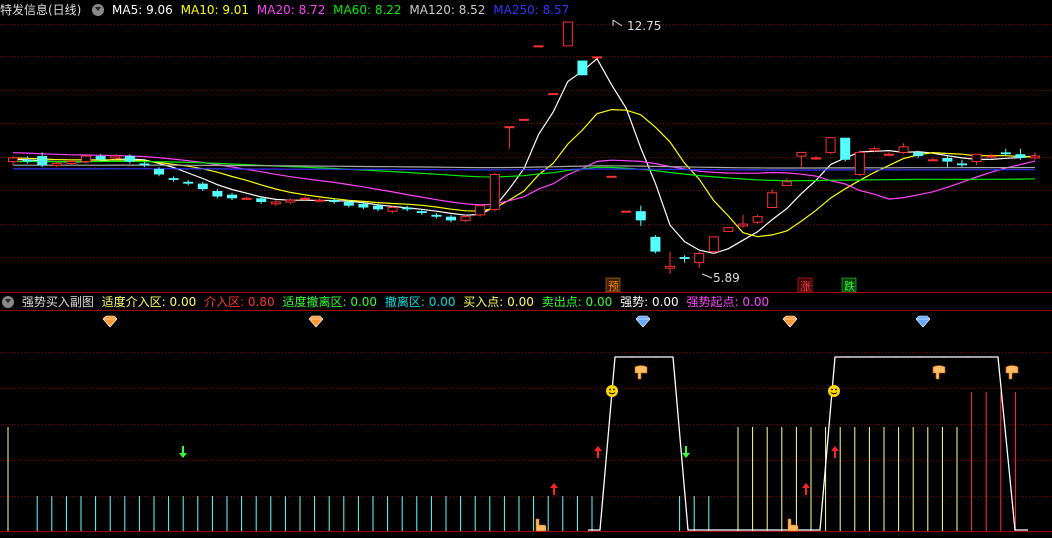  What do you see at coordinates (723, 391) in the screenshot?
I see `smiley-icons` at bounding box center [723, 391].